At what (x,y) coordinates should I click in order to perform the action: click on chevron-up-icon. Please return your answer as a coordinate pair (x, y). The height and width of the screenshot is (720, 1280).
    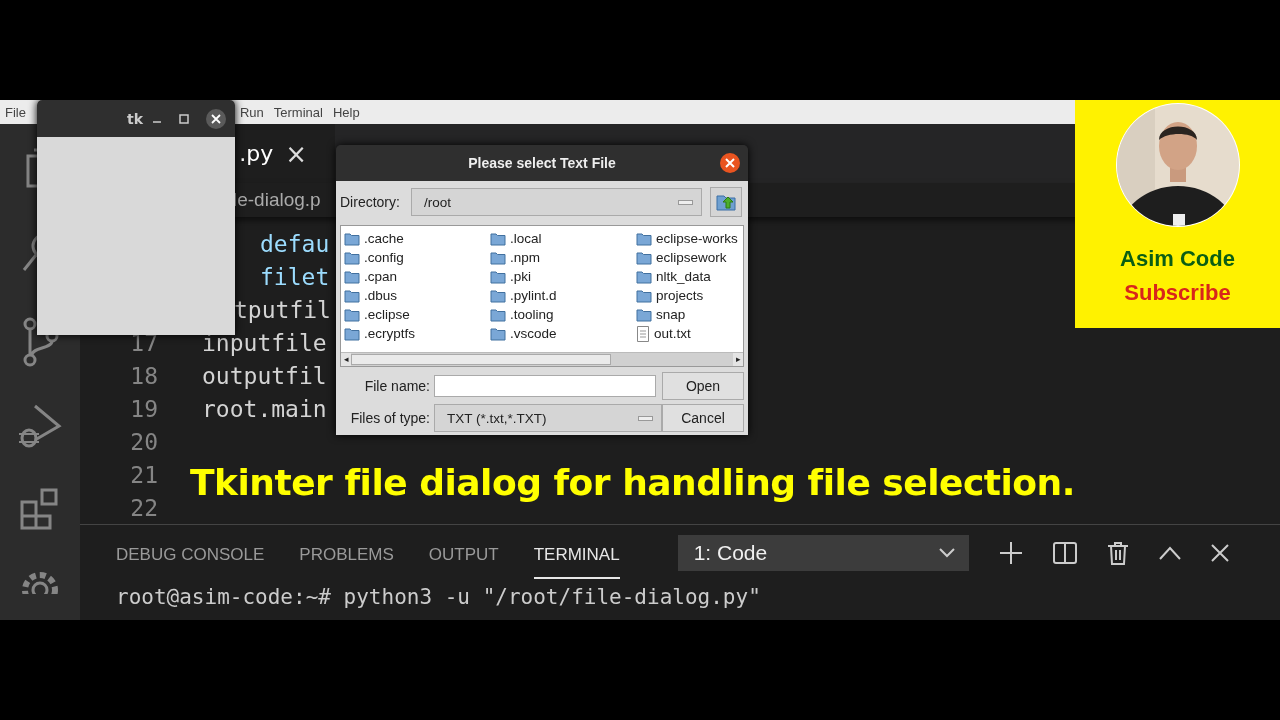
    Looking at the image, I should click on (1169, 553).